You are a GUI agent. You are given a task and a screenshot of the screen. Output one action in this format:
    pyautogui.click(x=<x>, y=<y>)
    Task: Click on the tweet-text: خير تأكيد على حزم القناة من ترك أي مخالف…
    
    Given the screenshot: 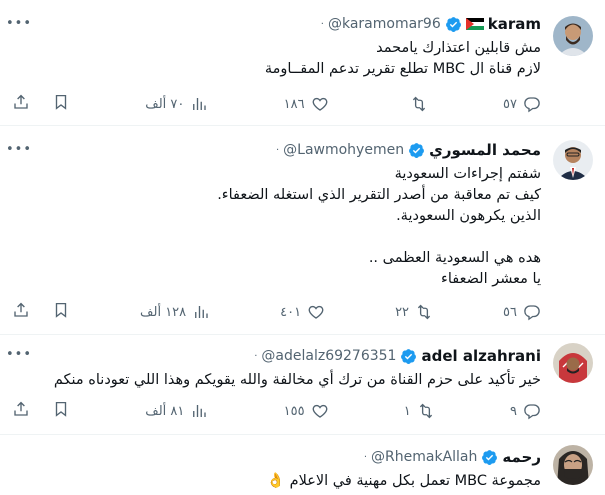 What is the action you would take?
    pyautogui.click(x=297, y=380)
    